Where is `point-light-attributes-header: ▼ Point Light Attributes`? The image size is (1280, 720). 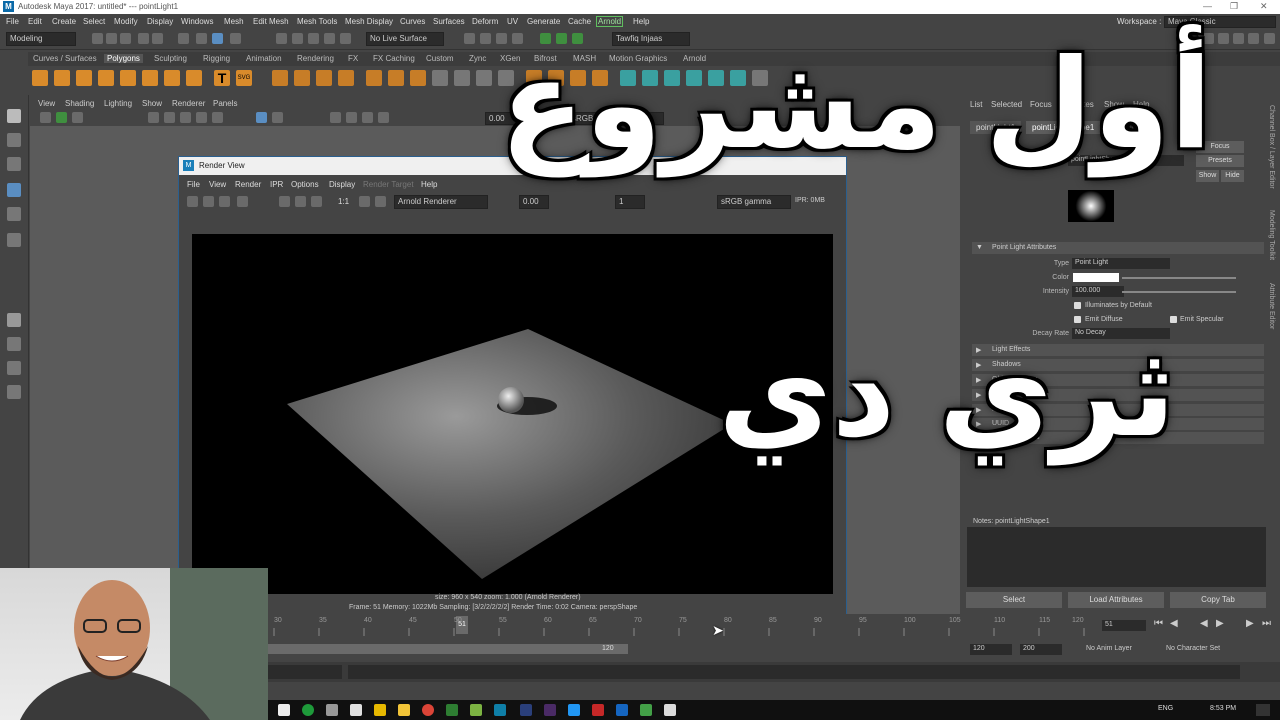 point-light-attributes-header: ▼ Point Light Attributes is located at coordinates (1118, 248).